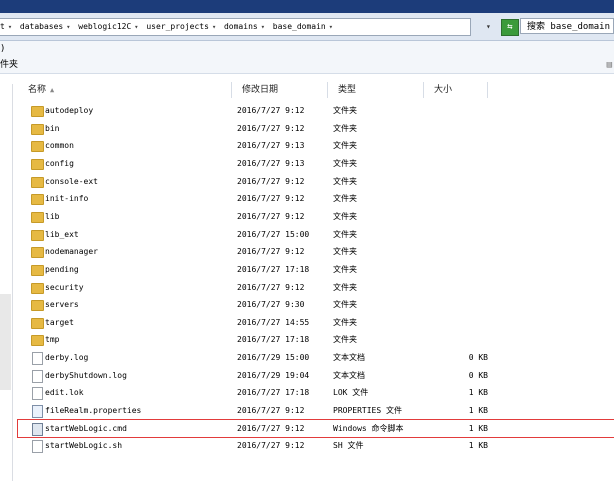 This screenshot has width=614, height=481. Describe the element at coordinates (307, 65) in the screenshot. I see `toolbar: 件夹 ▤` at that location.